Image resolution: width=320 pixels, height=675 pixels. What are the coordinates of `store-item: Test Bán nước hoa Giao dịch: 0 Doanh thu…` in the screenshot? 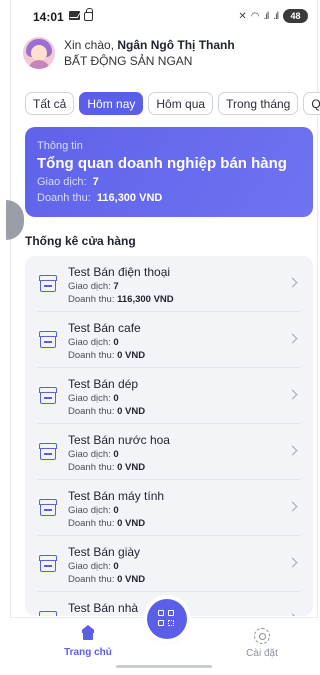 It's located at (169, 452).